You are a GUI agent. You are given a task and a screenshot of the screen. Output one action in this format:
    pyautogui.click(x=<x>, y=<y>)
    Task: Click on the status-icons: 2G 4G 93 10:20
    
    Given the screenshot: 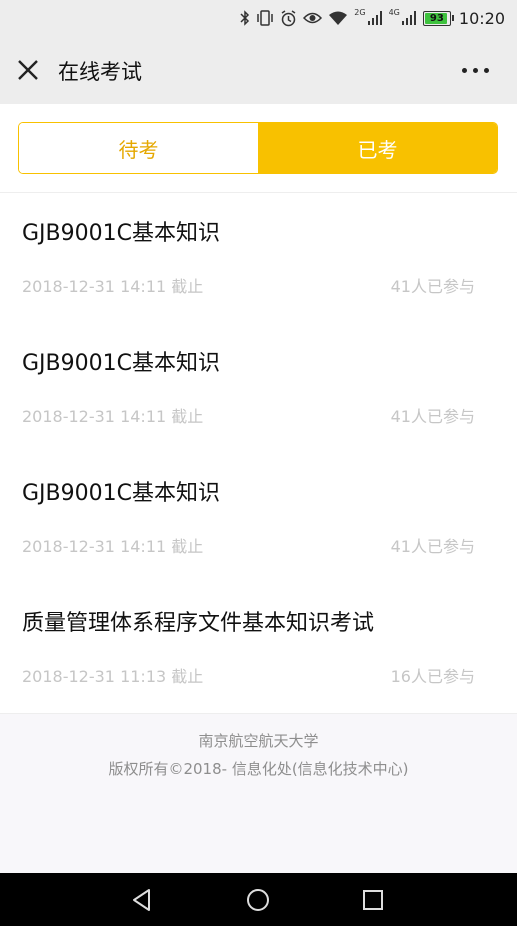 What is the action you would take?
    pyautogui.click(x=372, y=18)
    